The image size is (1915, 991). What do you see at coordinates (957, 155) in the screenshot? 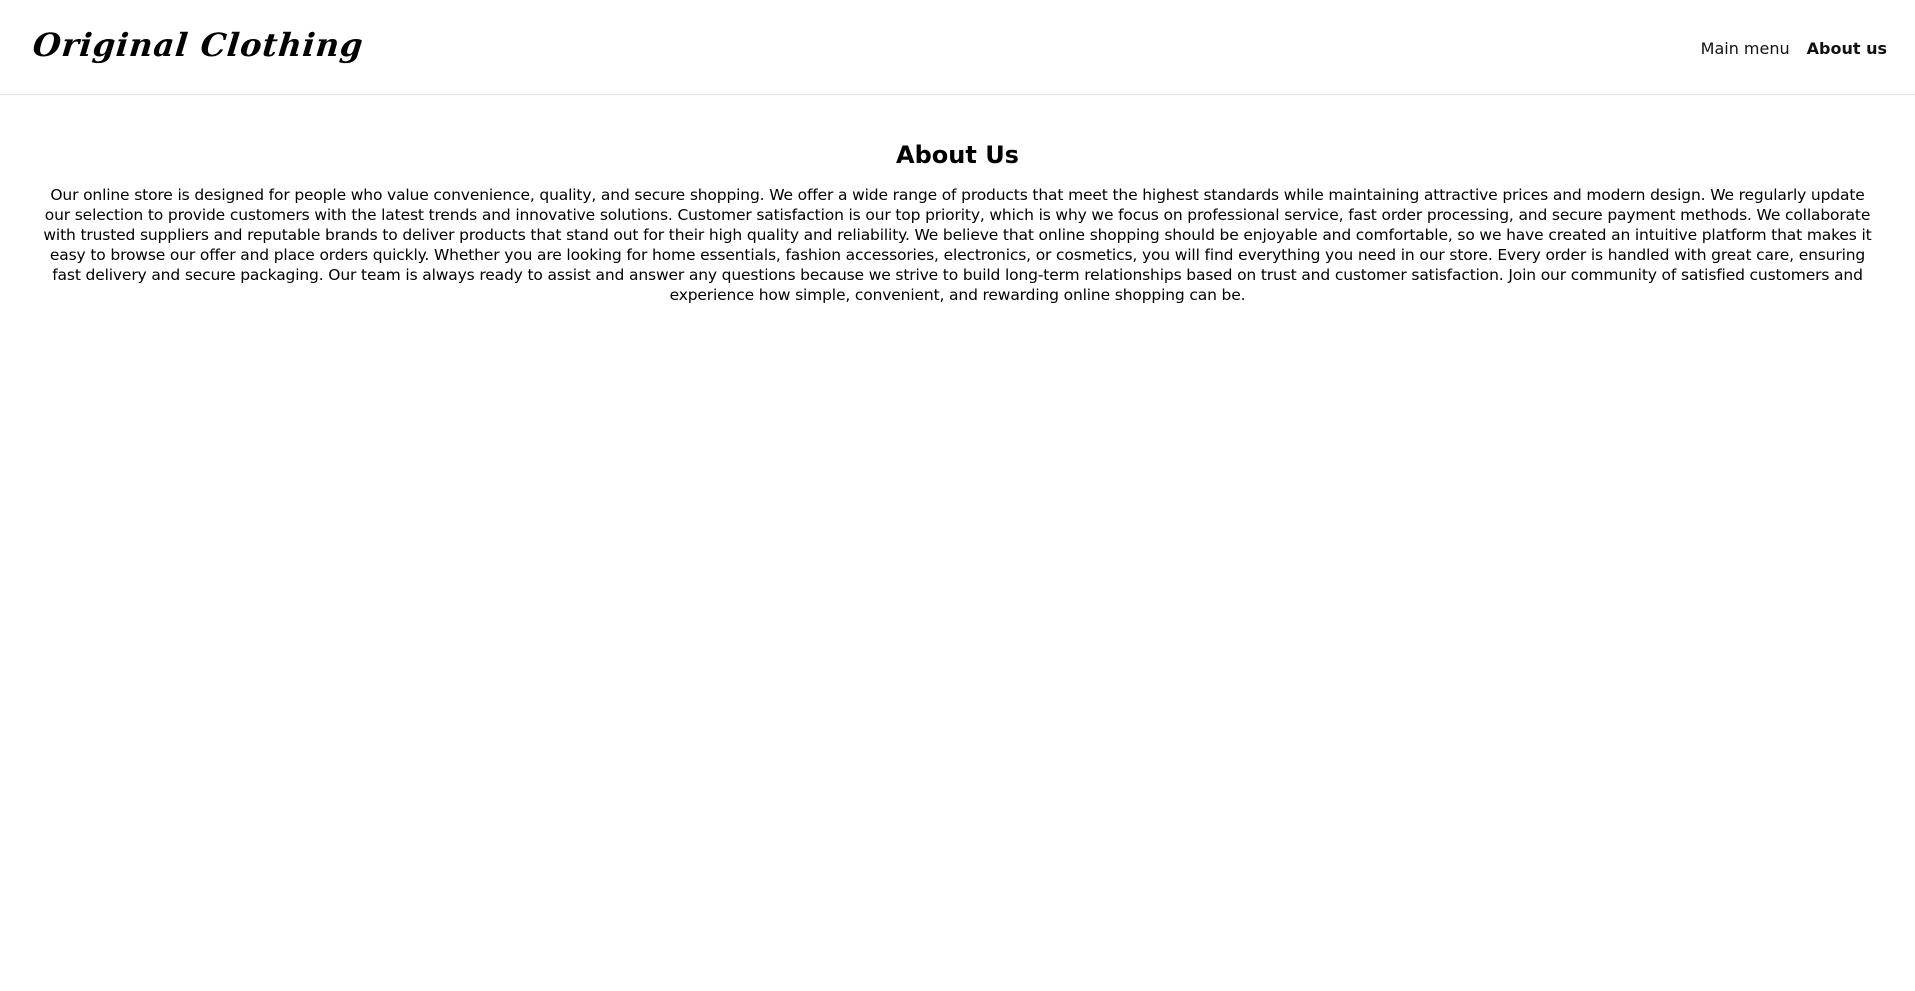
I see `page-title: About Us` at bounding box center [957, 155].